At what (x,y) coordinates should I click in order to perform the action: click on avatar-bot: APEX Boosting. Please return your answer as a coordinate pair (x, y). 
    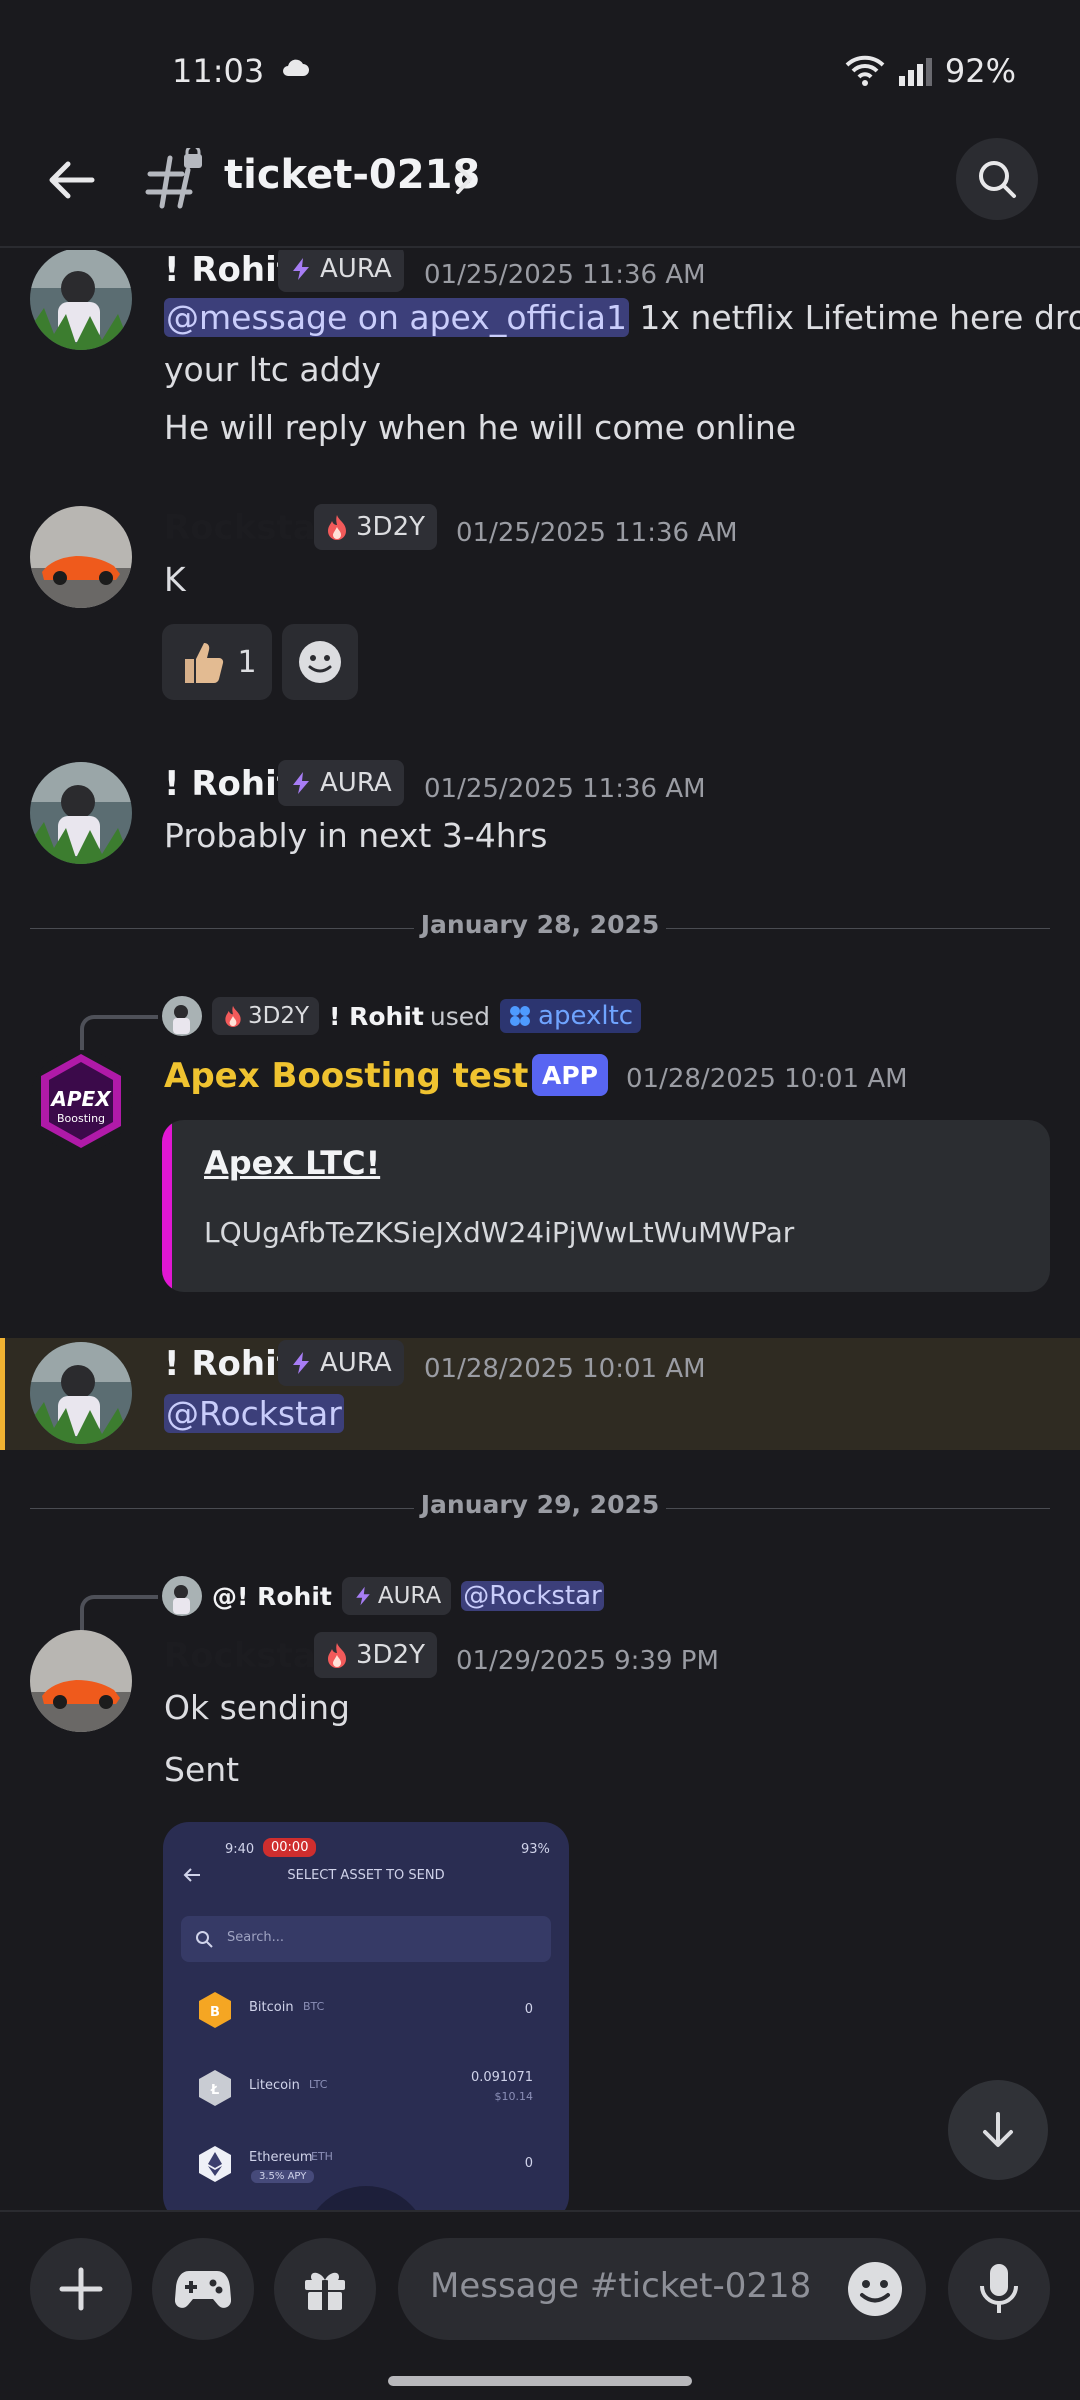
    Looking at the image, I should click on (81, 1101).